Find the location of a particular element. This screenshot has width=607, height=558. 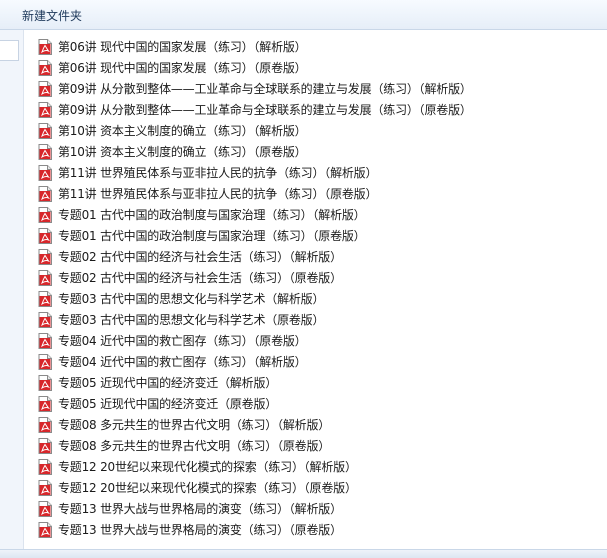

file-name: 专题02 古代中国的经济与社会生活（练习）（解析版） is located at coordinates (200, 257).